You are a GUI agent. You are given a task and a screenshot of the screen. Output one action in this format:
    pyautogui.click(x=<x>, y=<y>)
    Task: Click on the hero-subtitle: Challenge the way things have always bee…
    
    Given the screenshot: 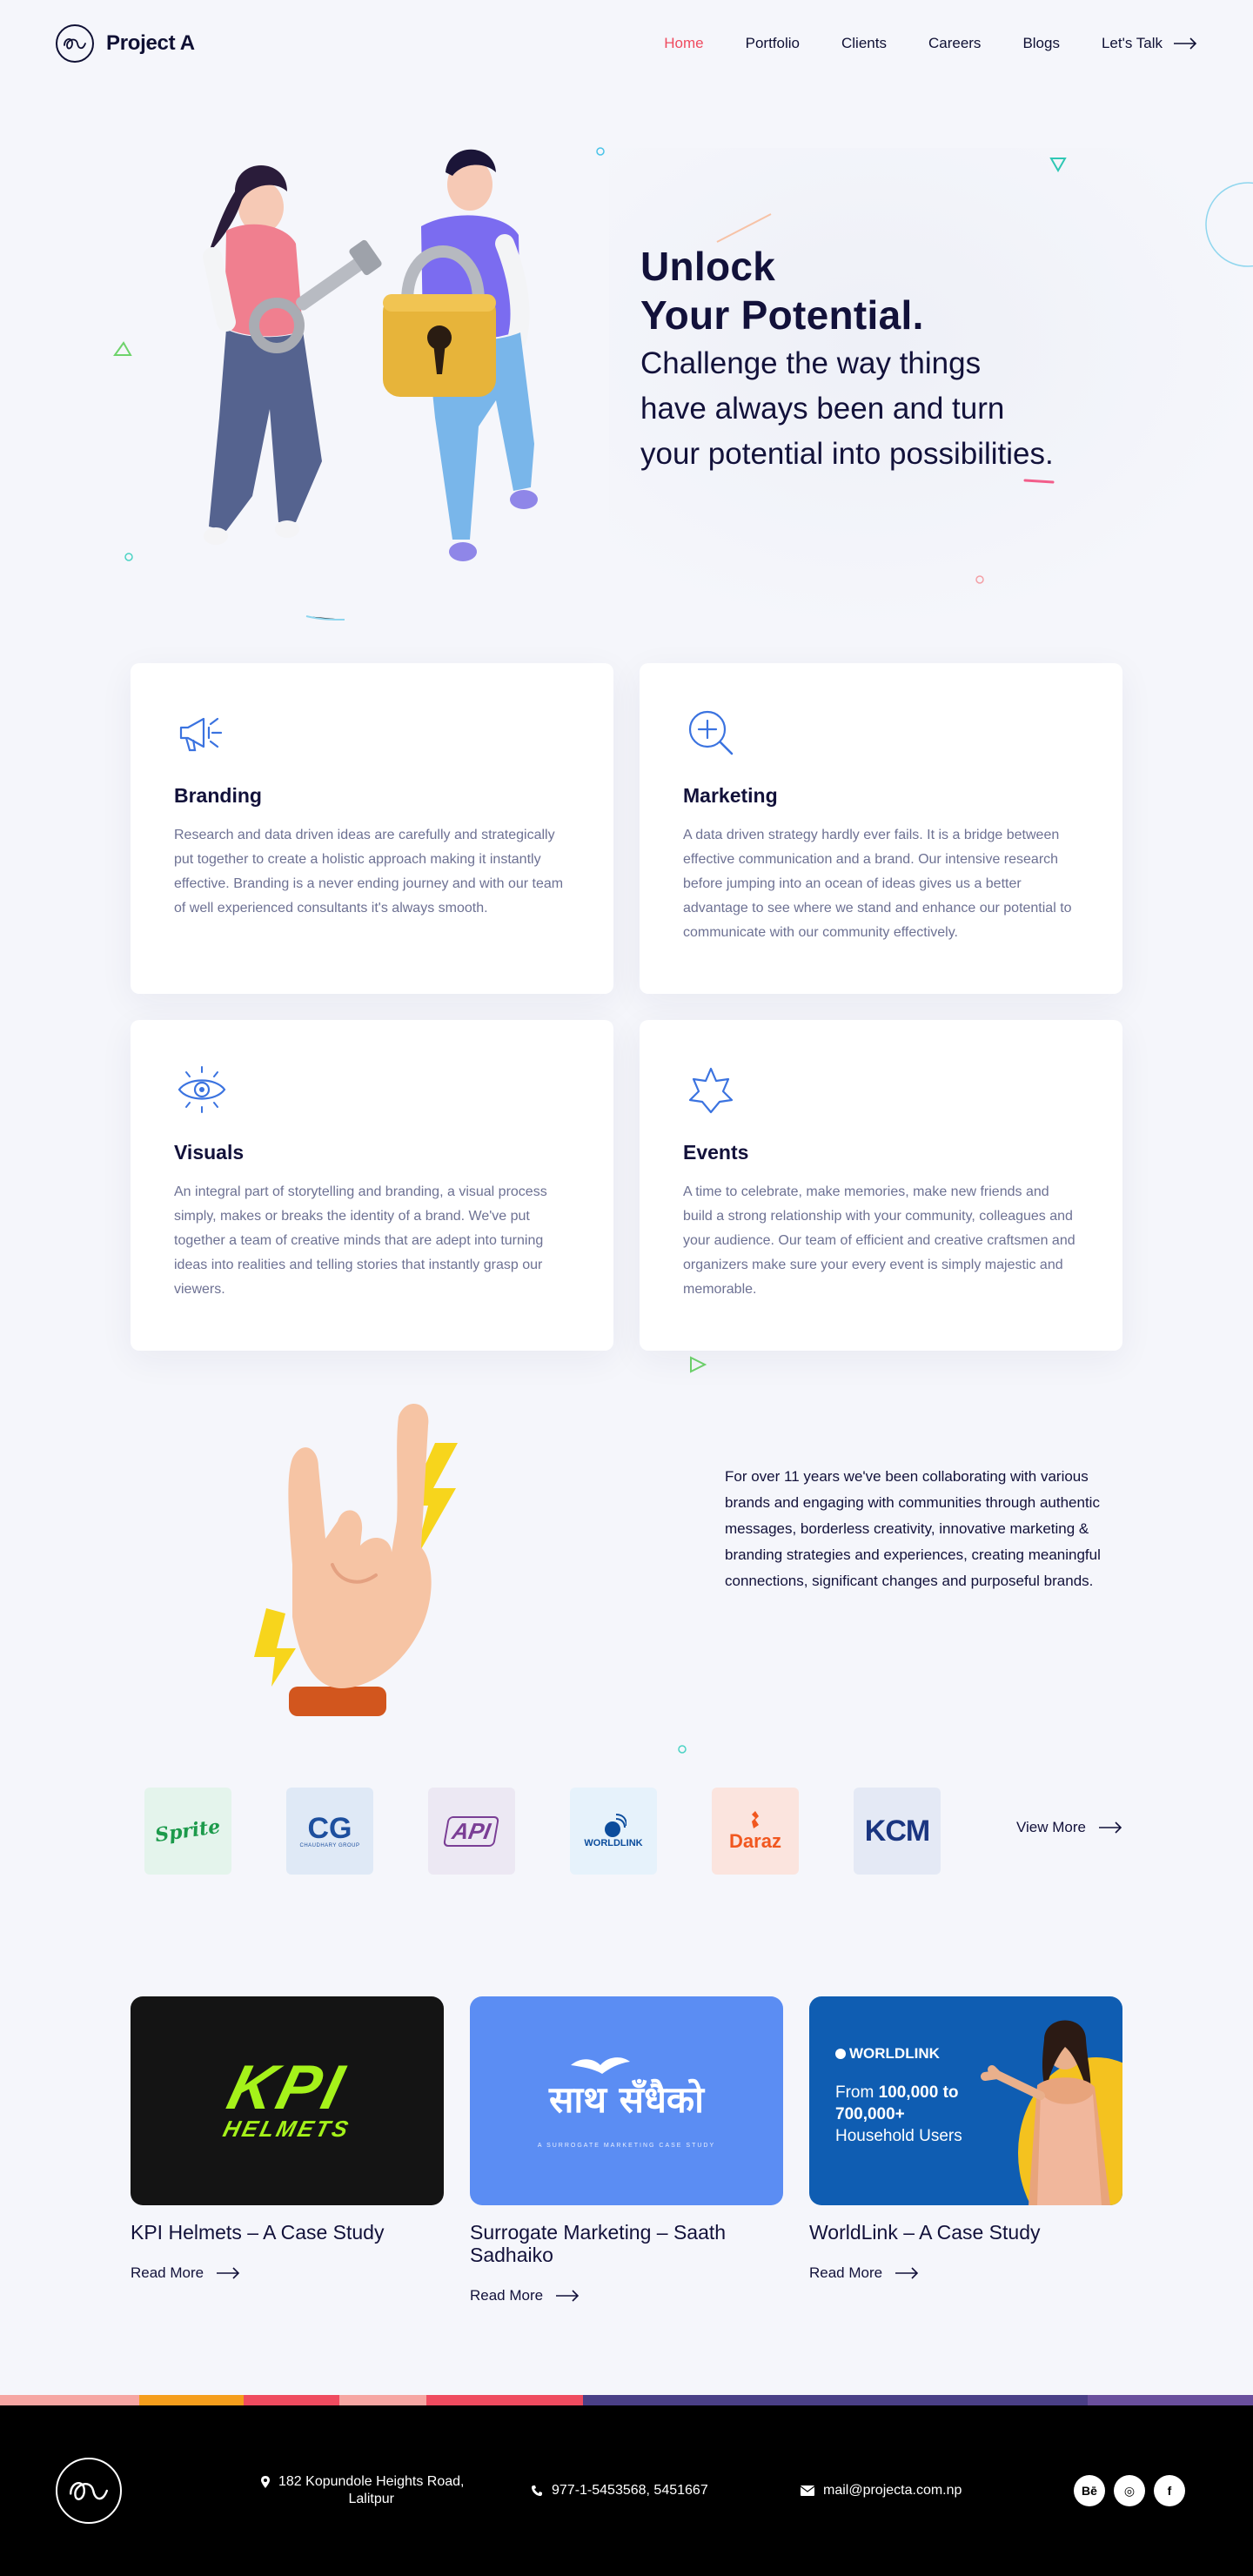 What is the action you would take?
    pyautogui.click(x=901, y=409)
    